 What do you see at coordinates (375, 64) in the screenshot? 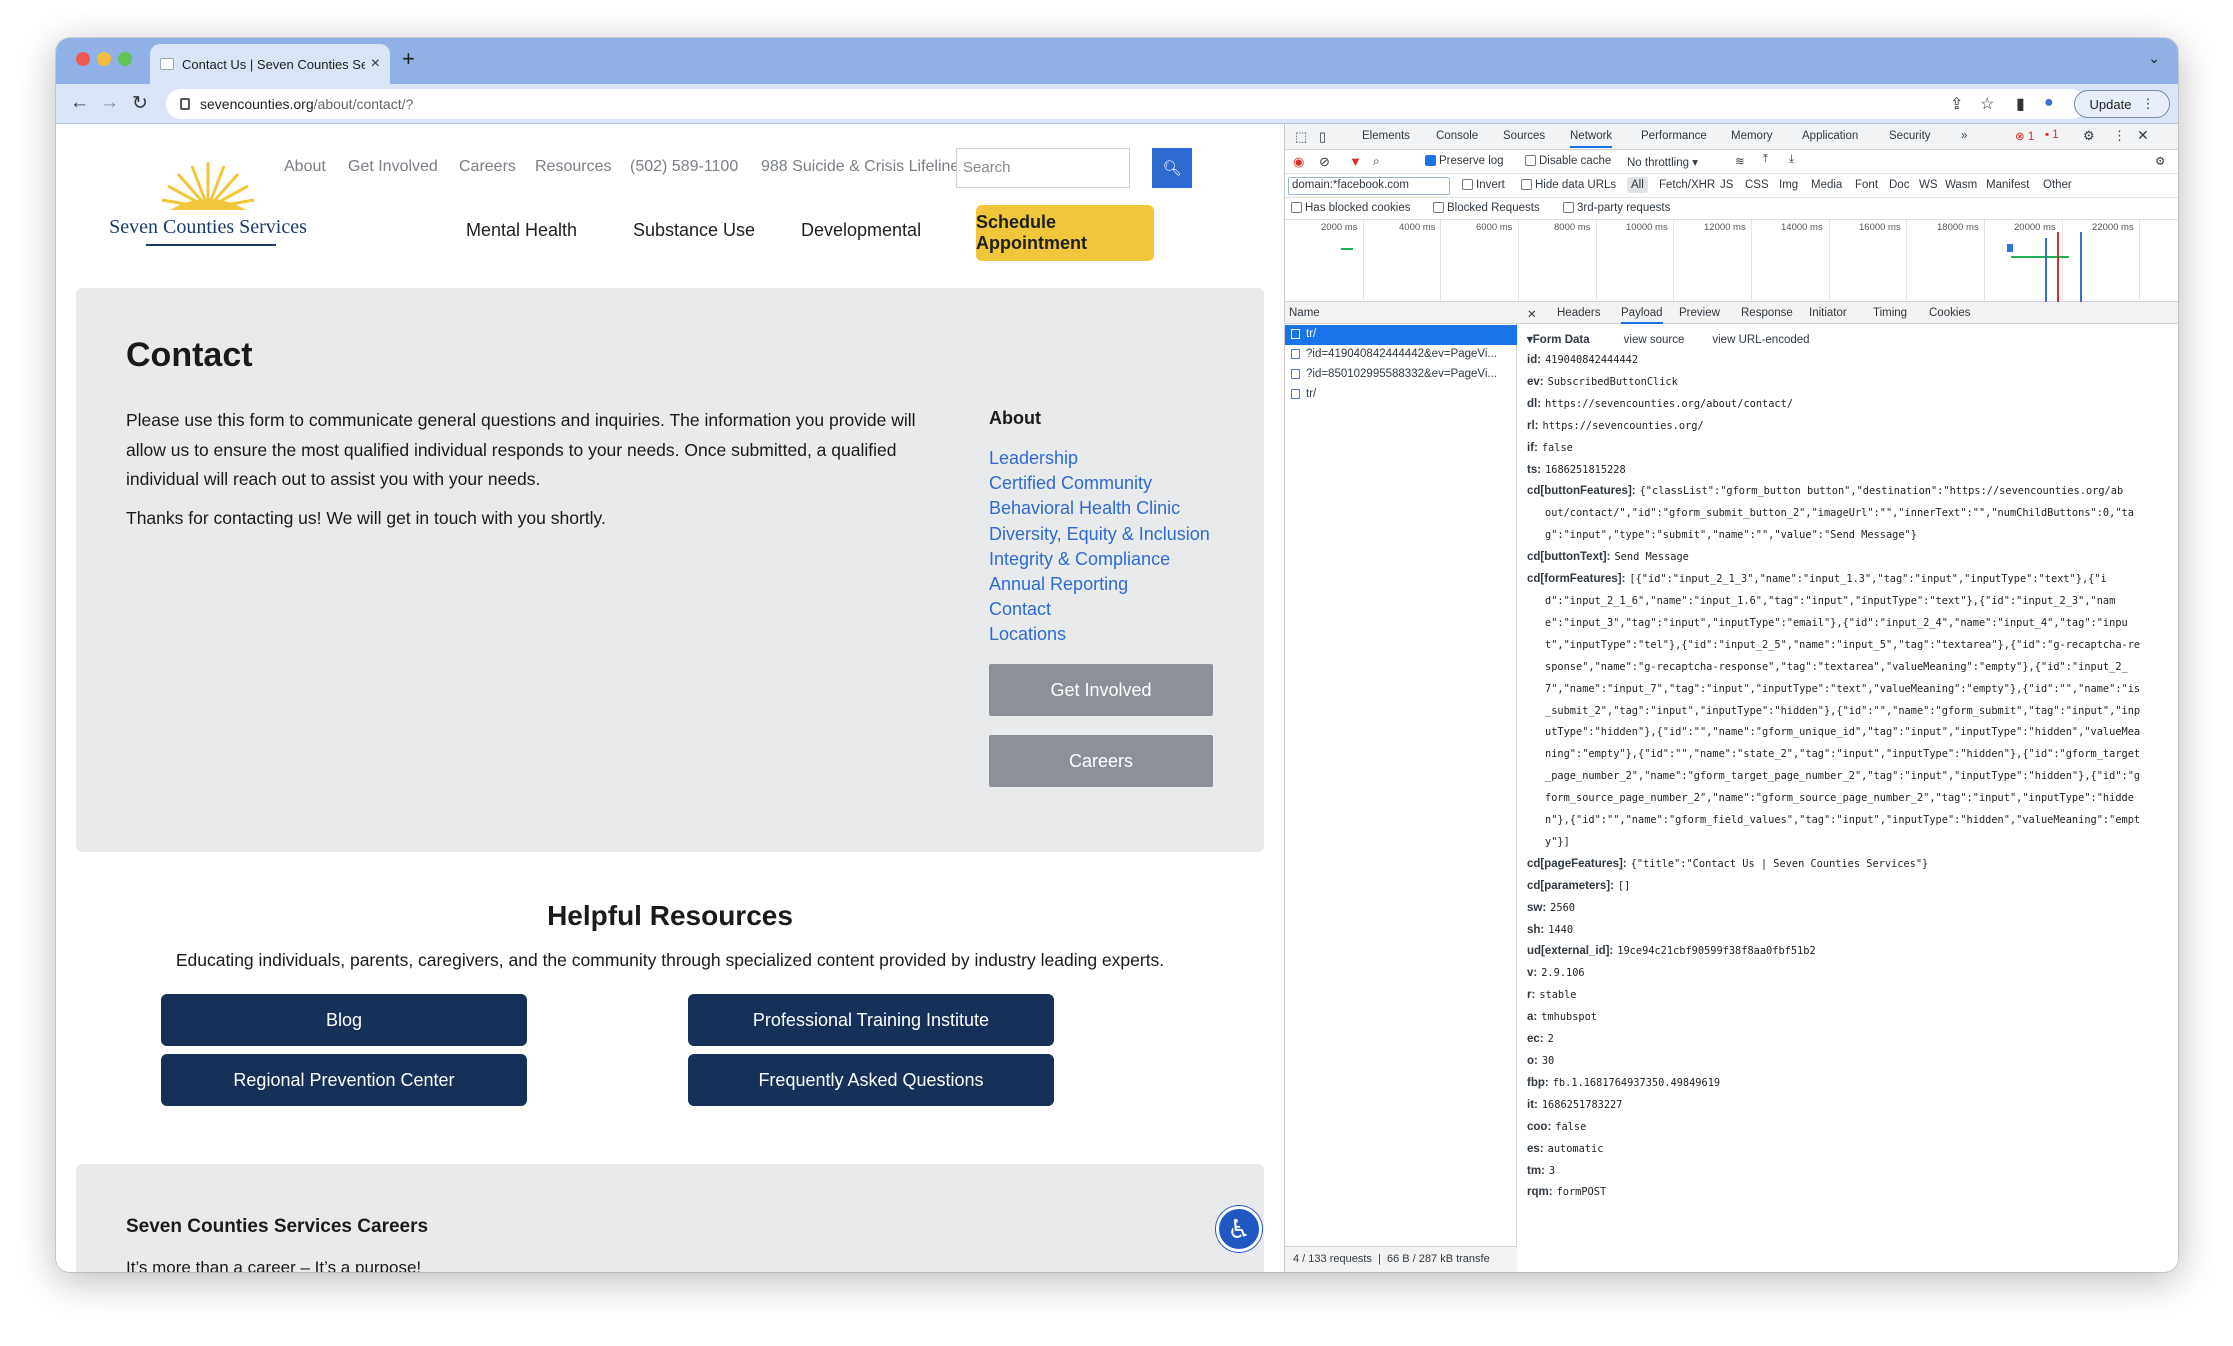
I see `close-tab-icon: ×` at bounding box center [375, 64].